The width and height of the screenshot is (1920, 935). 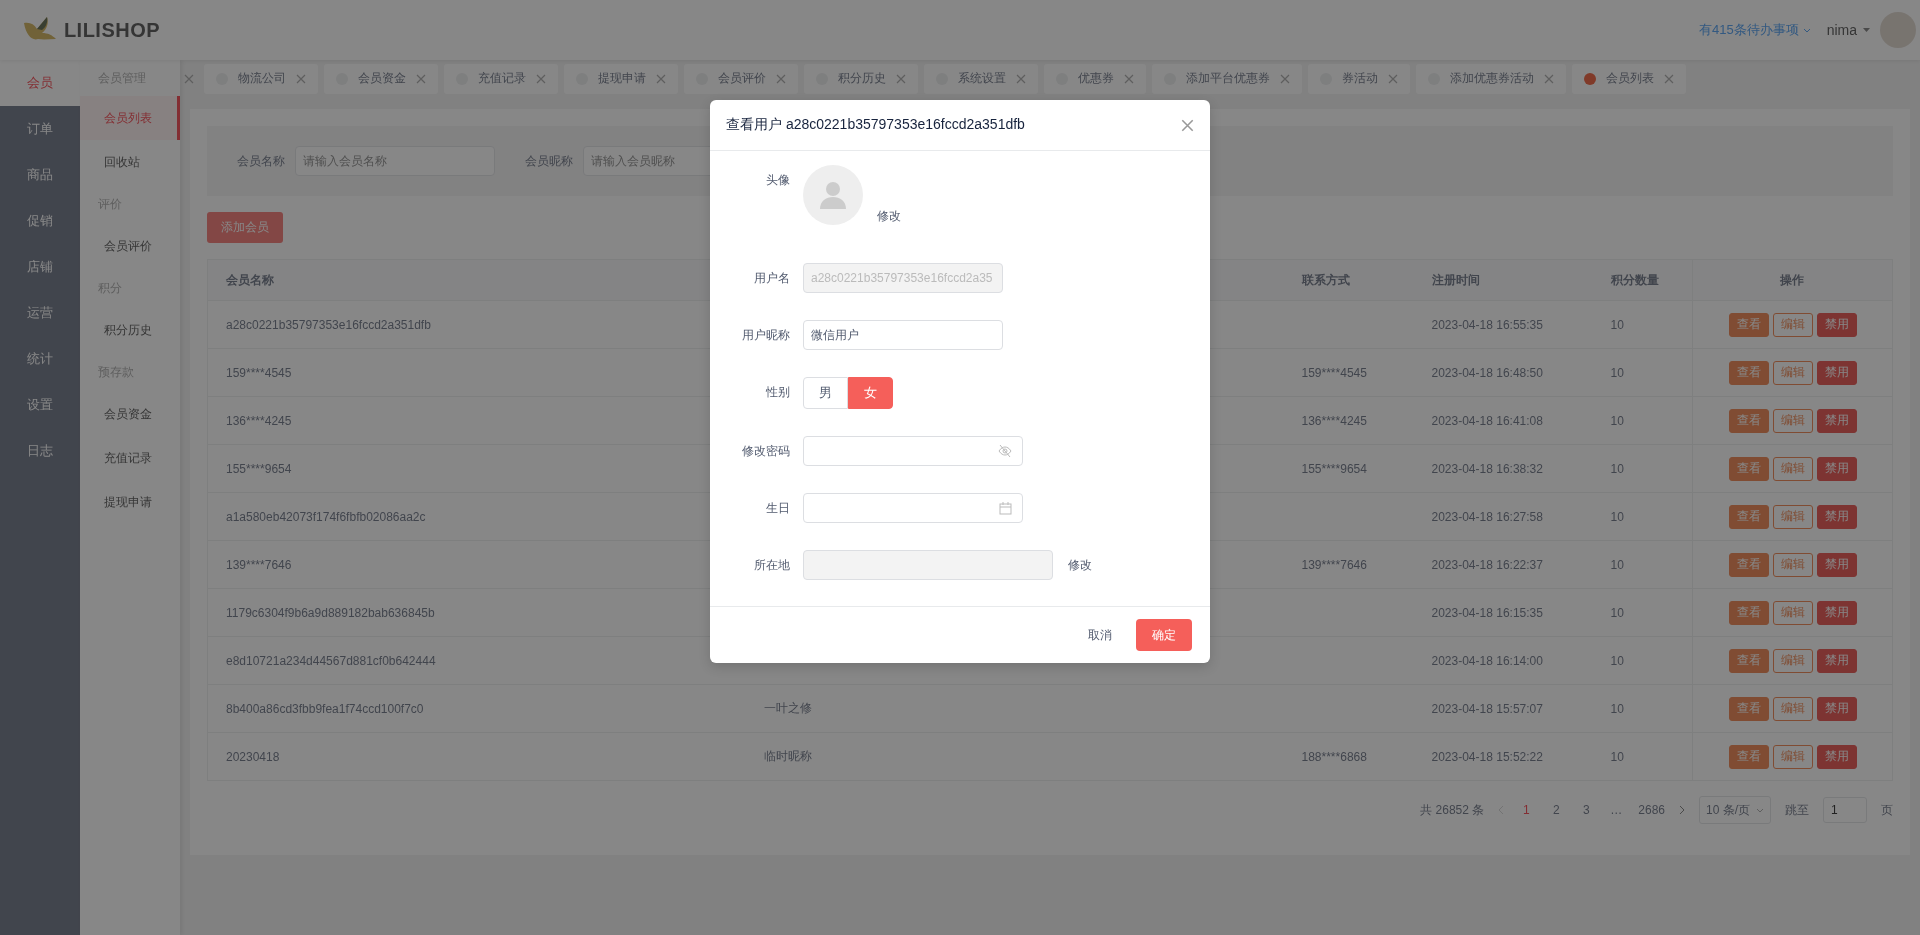 I want to click on submenu-item: 会员列表, so click(x=130, y=118).